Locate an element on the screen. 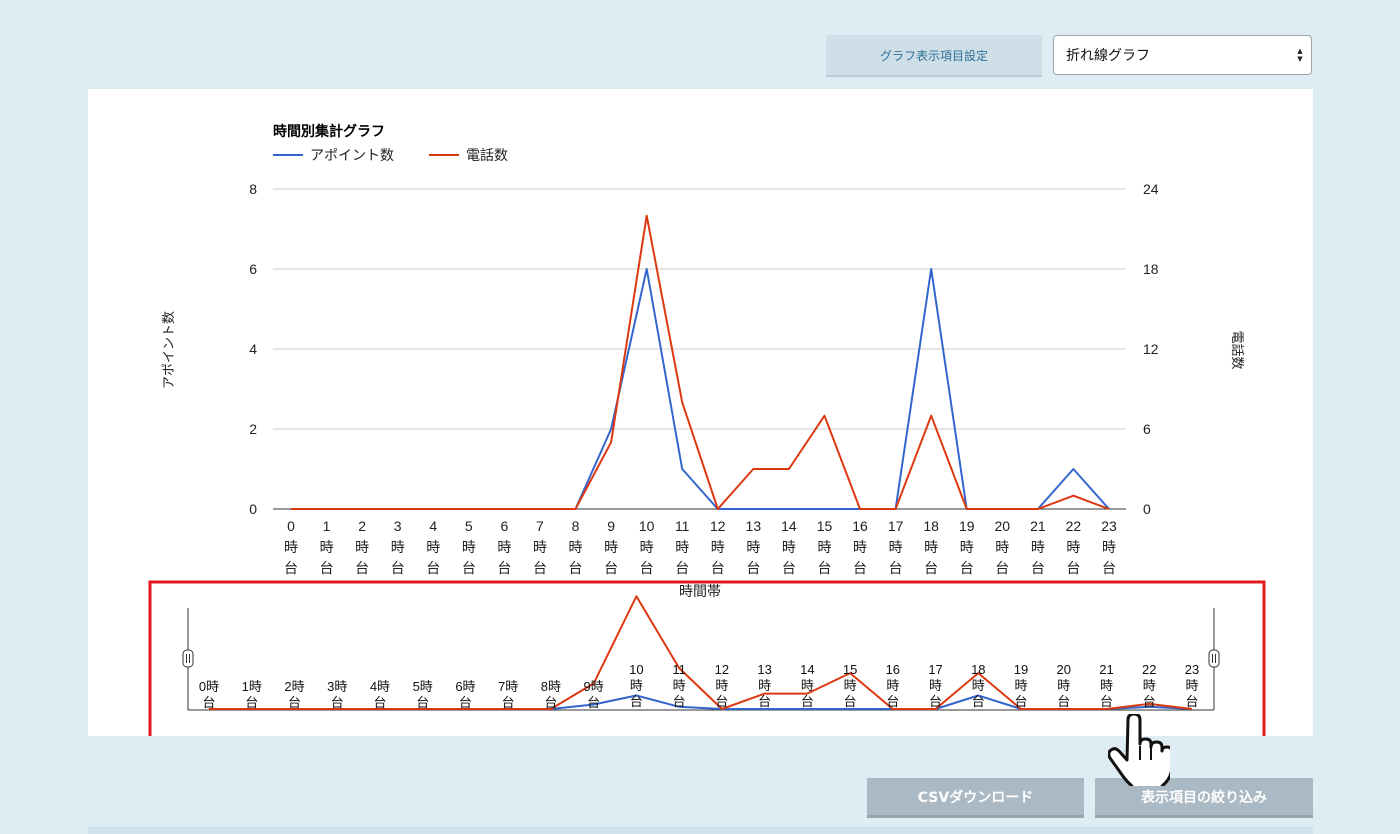 Image resolution: width=1400 pixels, height=834 pixels. y-right-tick-label: 0 is located at coordinates (1147, 509).